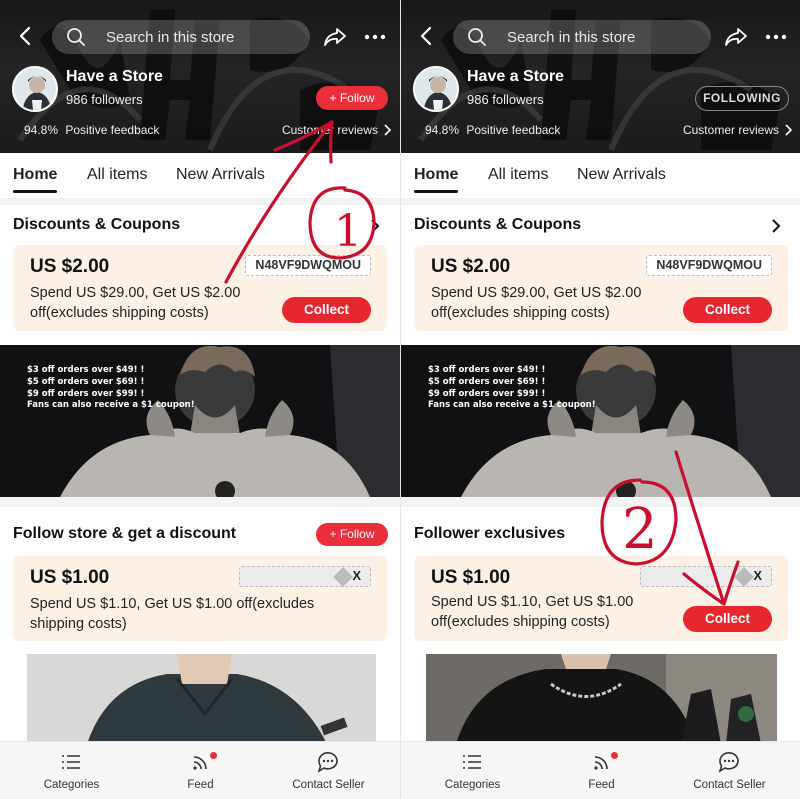 Image resolution: width=800 pixels, height=799 pixels. Describe the element at coordinates (41, 130) in the screenshot. I see `feedback-percentage: 94.8%` at that location.